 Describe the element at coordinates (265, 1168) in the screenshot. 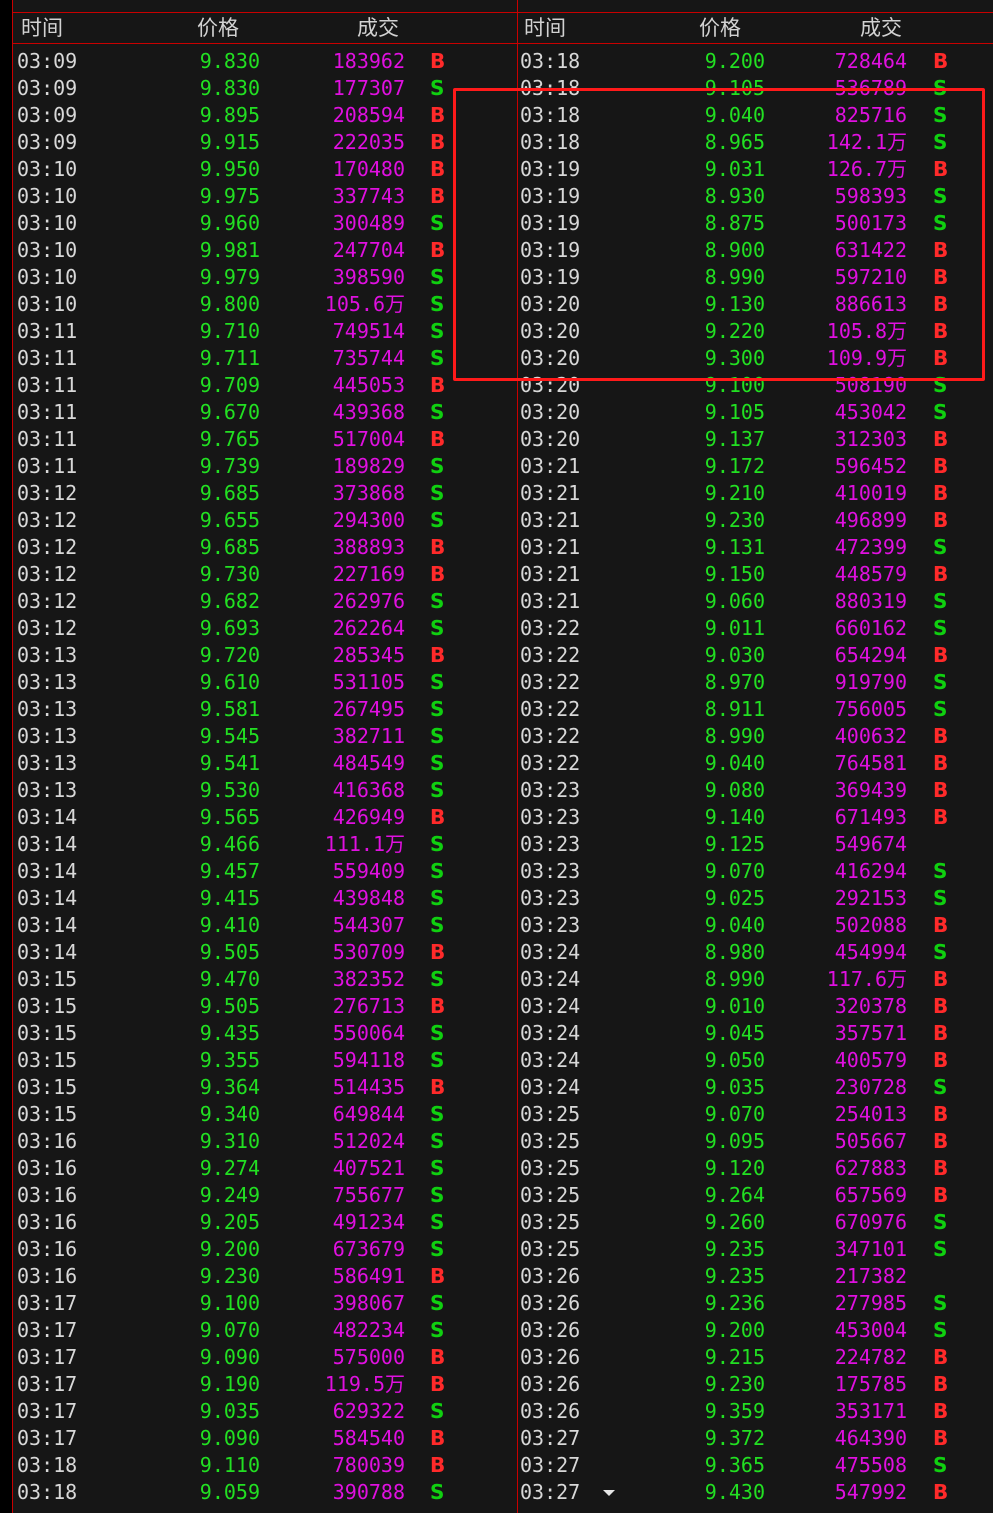

I see `trade-row: 03:16 9.274 407521 S` at that location.